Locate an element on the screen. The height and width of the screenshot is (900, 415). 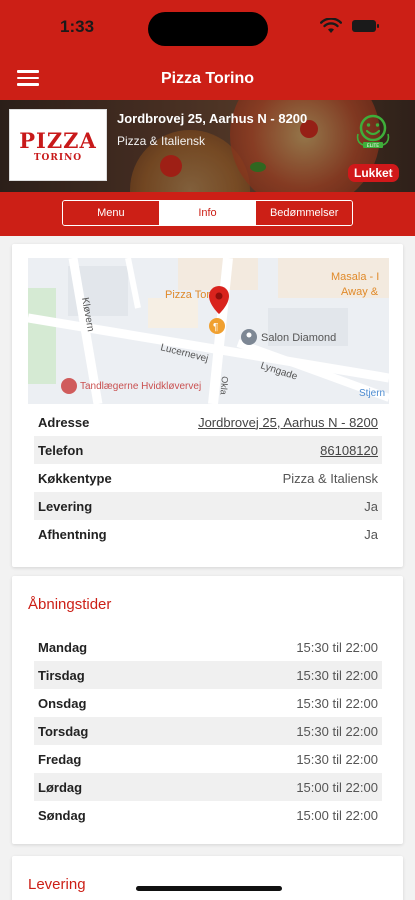
segmented-tabs: Menu Info Bedømmelser is located at coordinates (207, 213).